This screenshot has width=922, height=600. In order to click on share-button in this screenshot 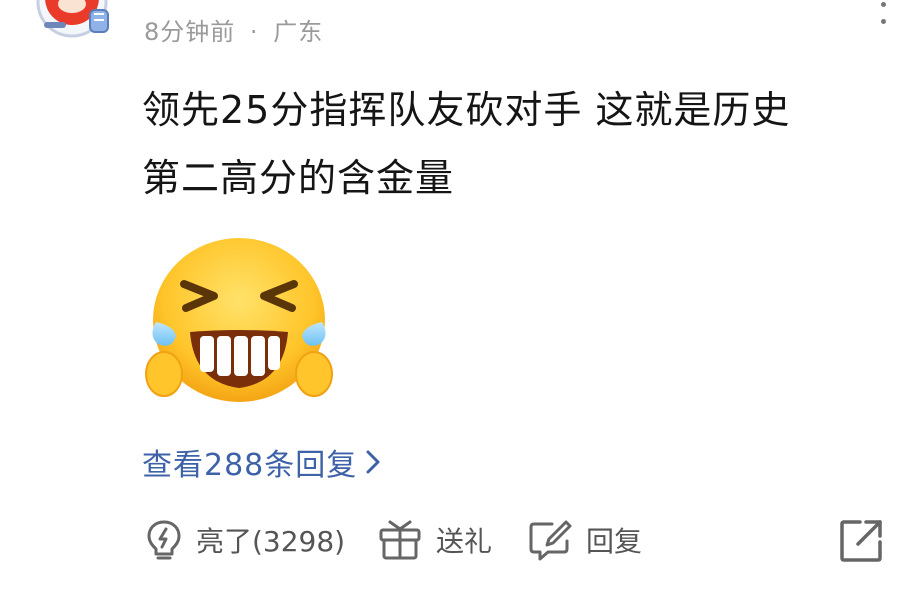, I will do `click(861, 541)`.